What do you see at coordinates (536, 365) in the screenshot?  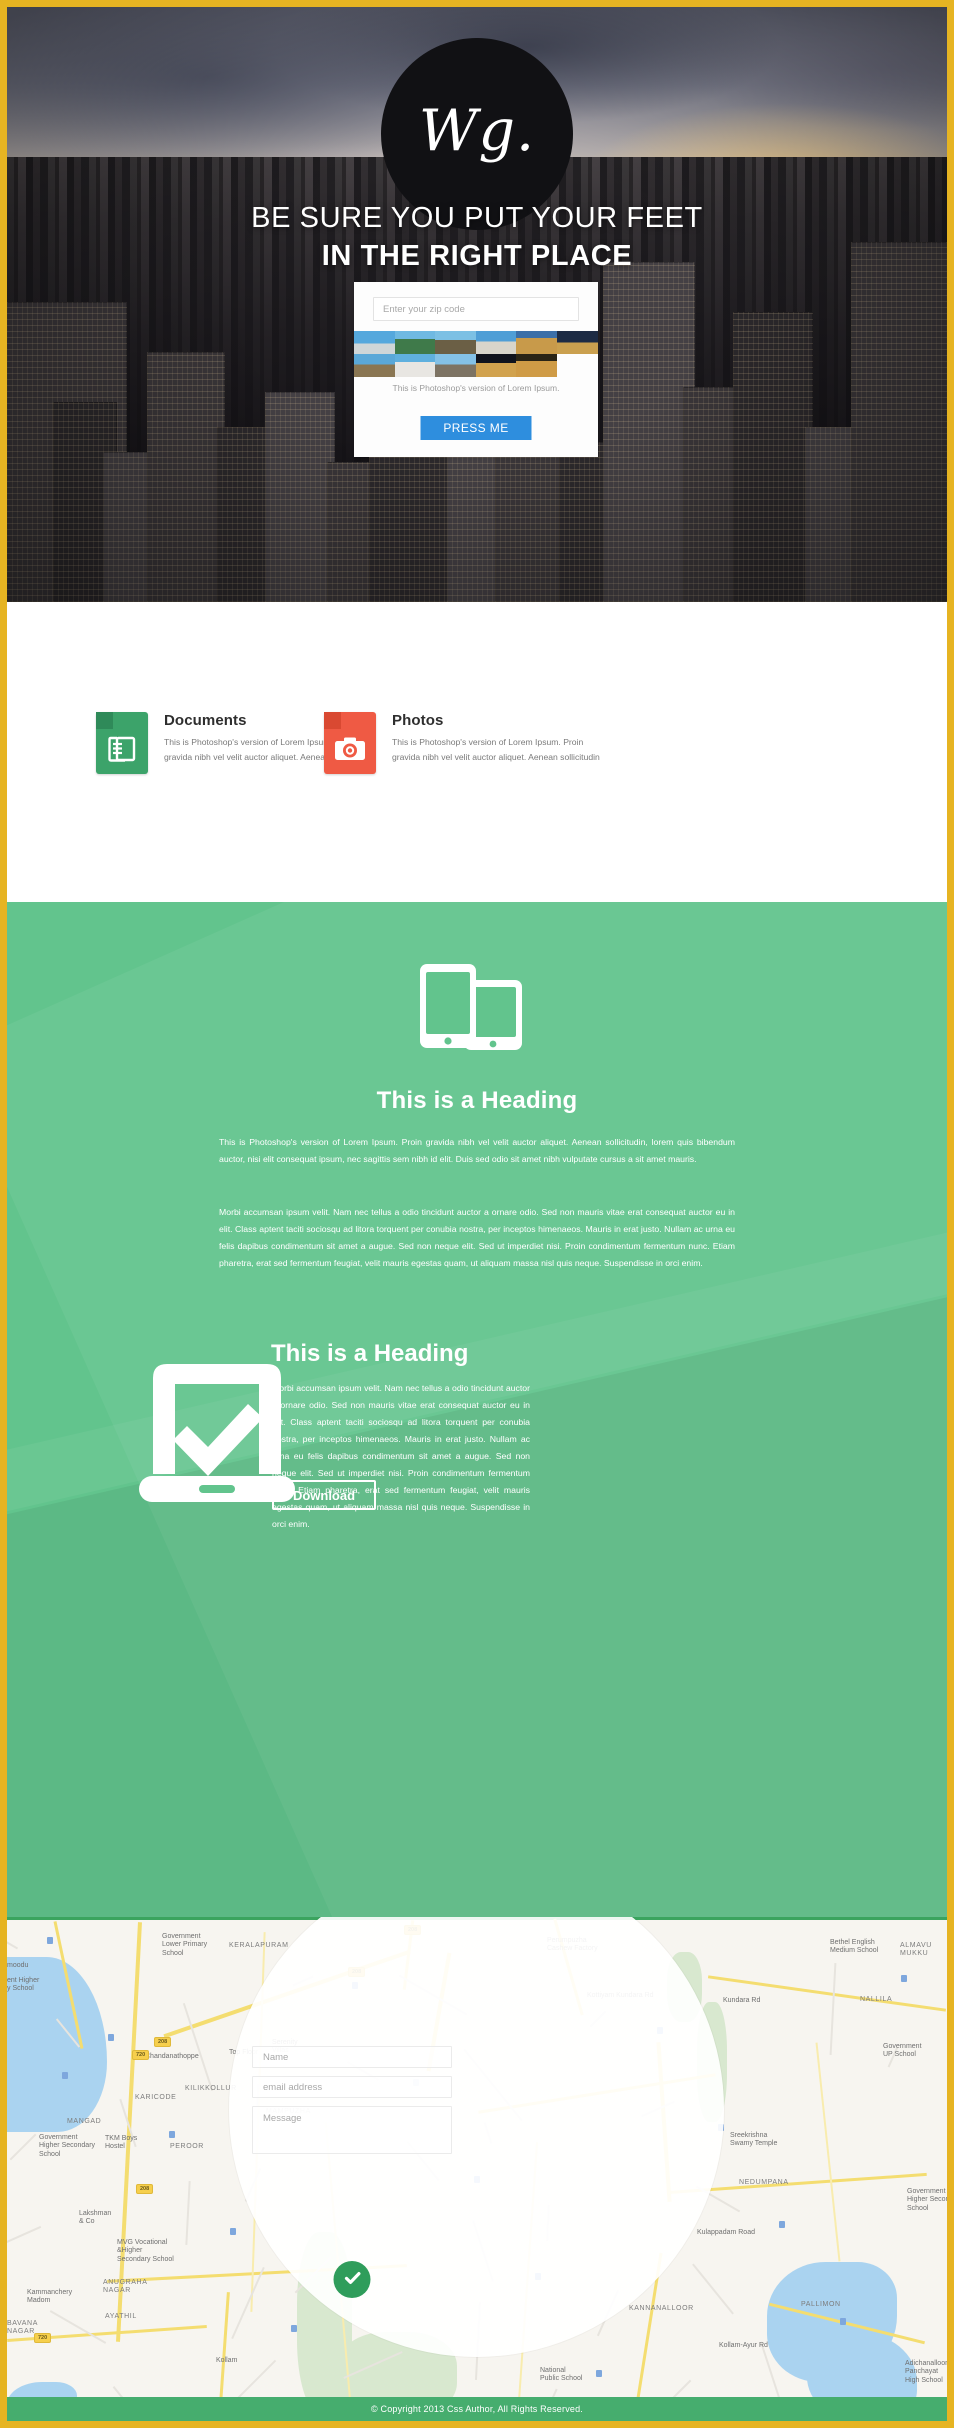 I see `thumbnail-pyramids` at bounding box center [536, 365].